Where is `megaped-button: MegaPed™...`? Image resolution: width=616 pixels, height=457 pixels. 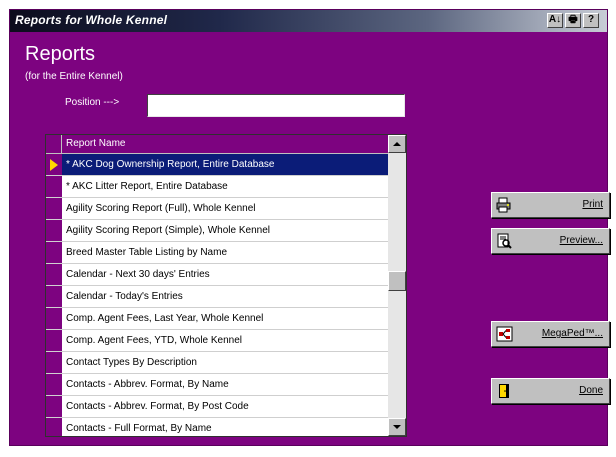 megaped-button: MegaPed™... is located at coordinates (550, 334).